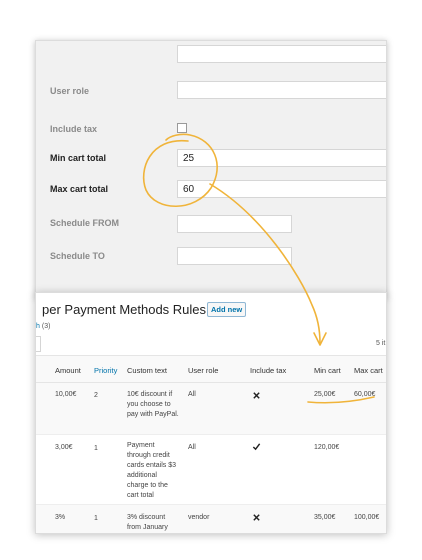  Describe the element at coordinates (281, 158) in the screenshot. I see `min-cart-total-input: 25` at that location.